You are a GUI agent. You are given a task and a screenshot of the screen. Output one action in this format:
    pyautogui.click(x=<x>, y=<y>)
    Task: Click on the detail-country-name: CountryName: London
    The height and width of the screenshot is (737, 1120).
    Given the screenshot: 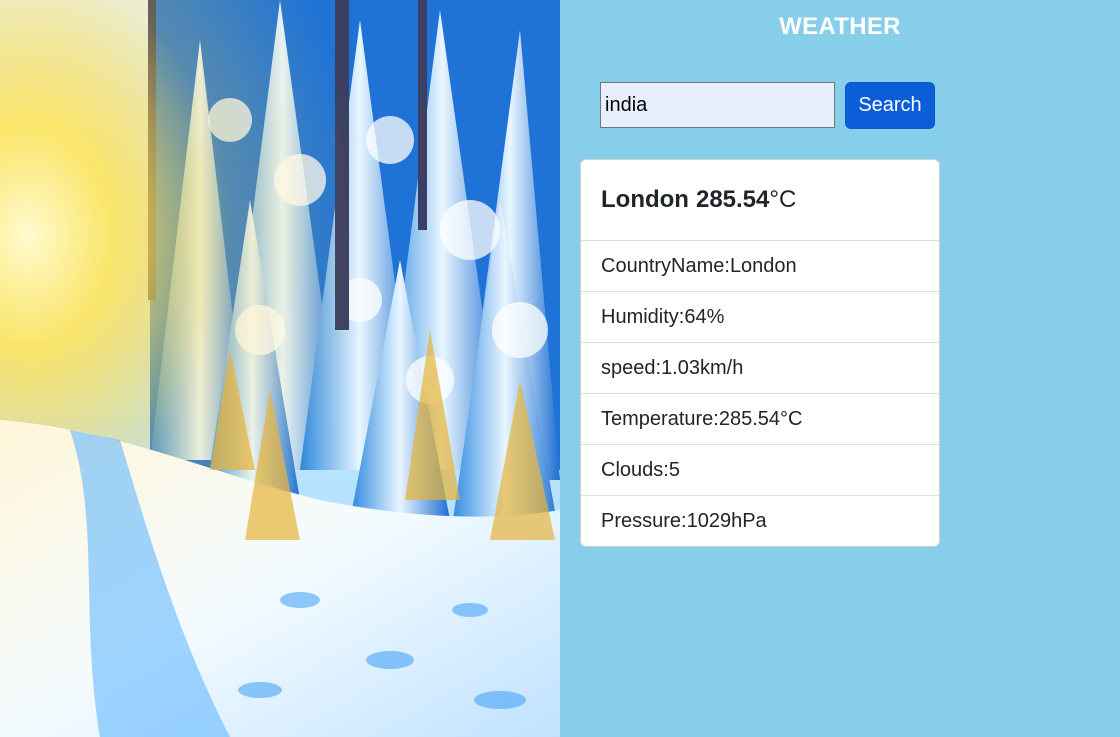 What is the action you would take?
    pyautogui.click(x=760, y=266)
    